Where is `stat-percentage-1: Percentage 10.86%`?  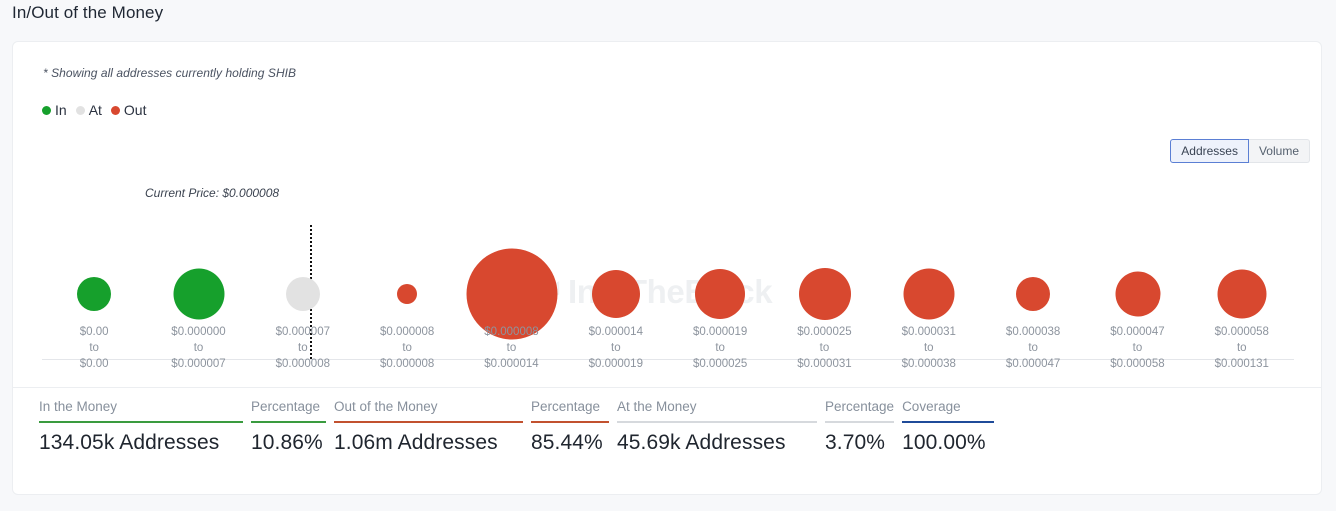
stat-percentage-1: Percentage 10.86% is located at coordinates (288, 427).